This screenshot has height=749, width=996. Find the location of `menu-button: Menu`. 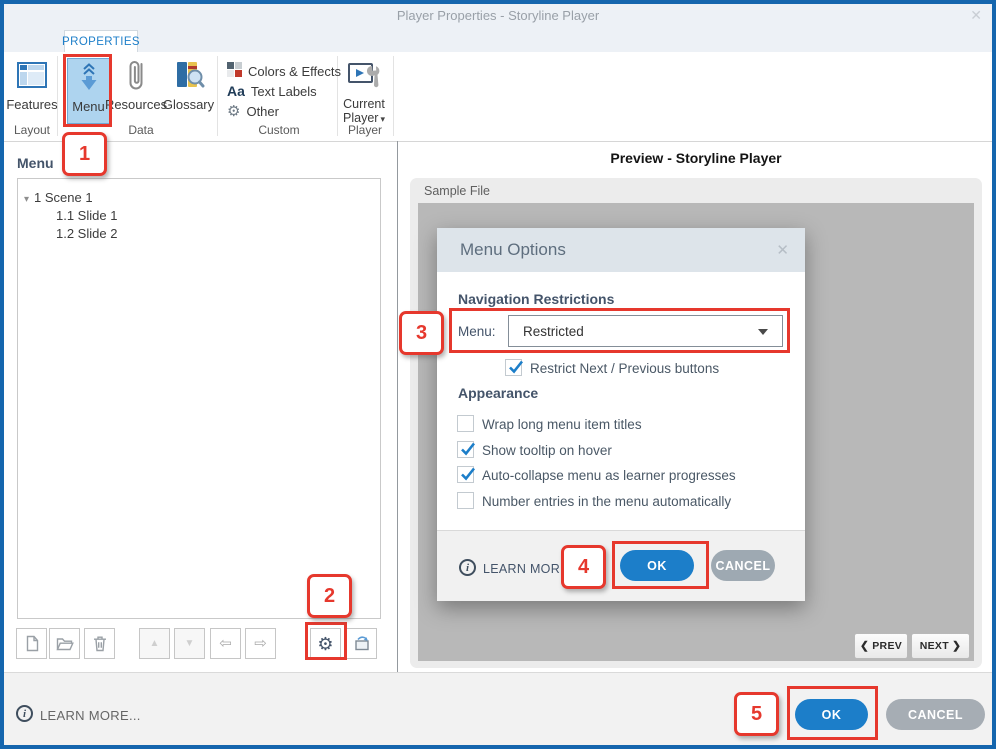

menu-button: Menu is located at coordinates (88, 91).